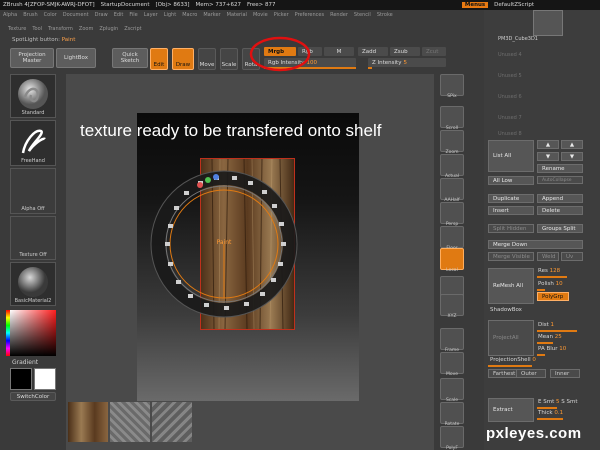 The image size is (600, 450). Describe the element at coordinates (510, 134) in the screenshot. I see `subtool-unused-8: Unused 8` at that location.